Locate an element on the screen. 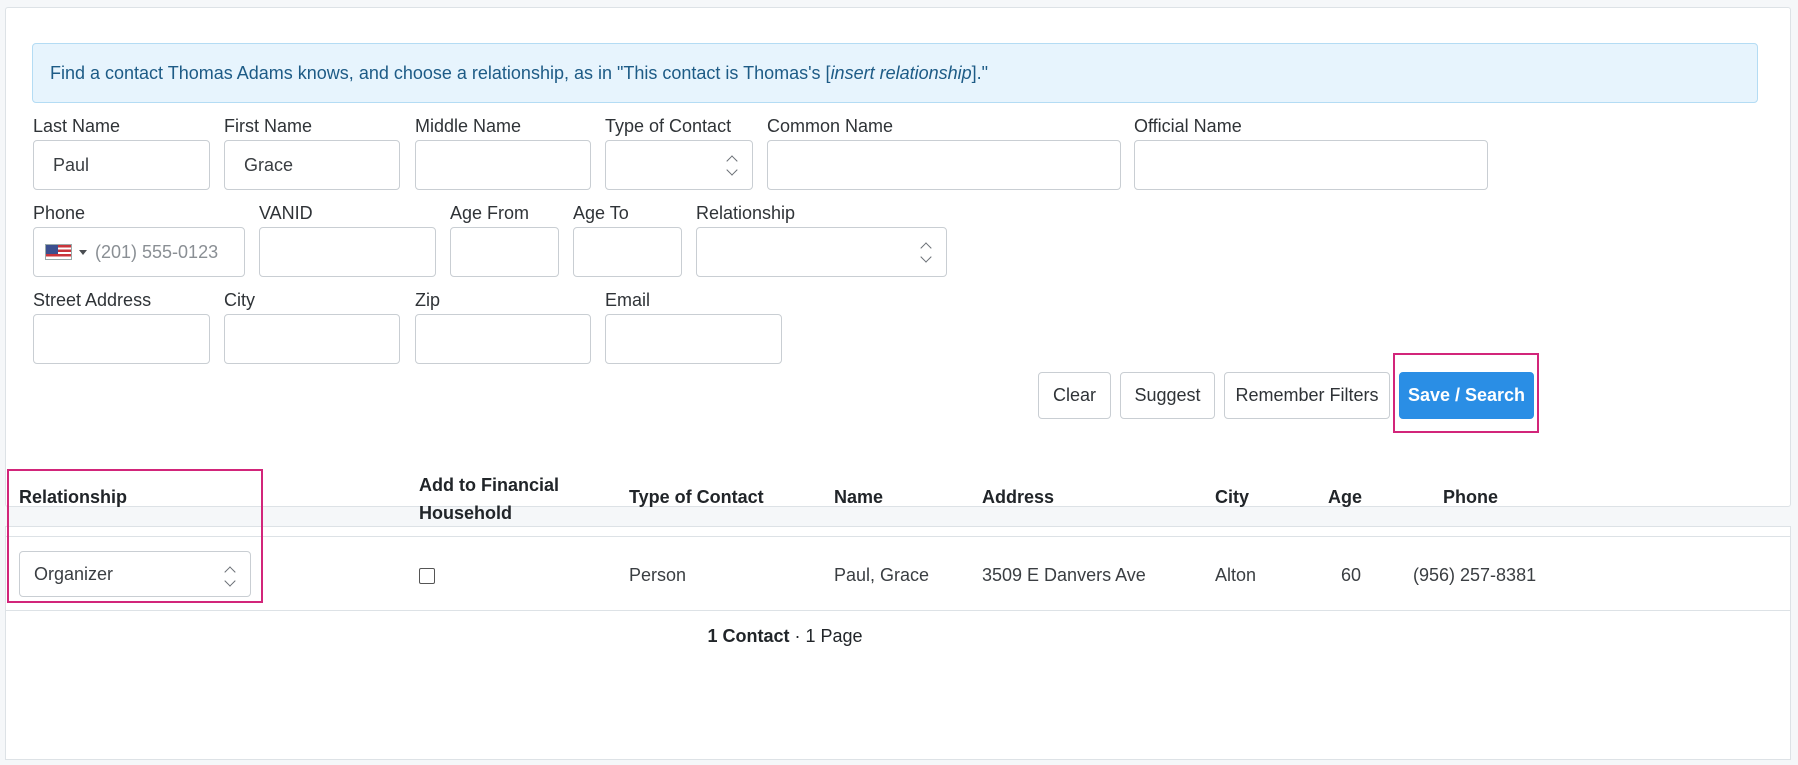 The image size is (1798, 765). clear-button: Clear is located at coordinates (1074, 395).